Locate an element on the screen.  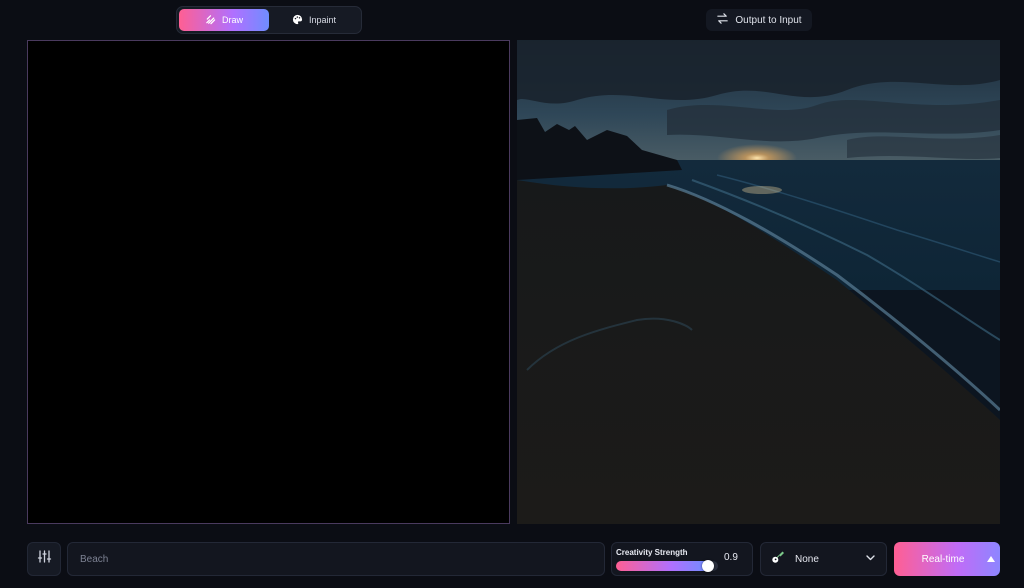
realtime-label: Real-time is located at coordinates (943, 559).